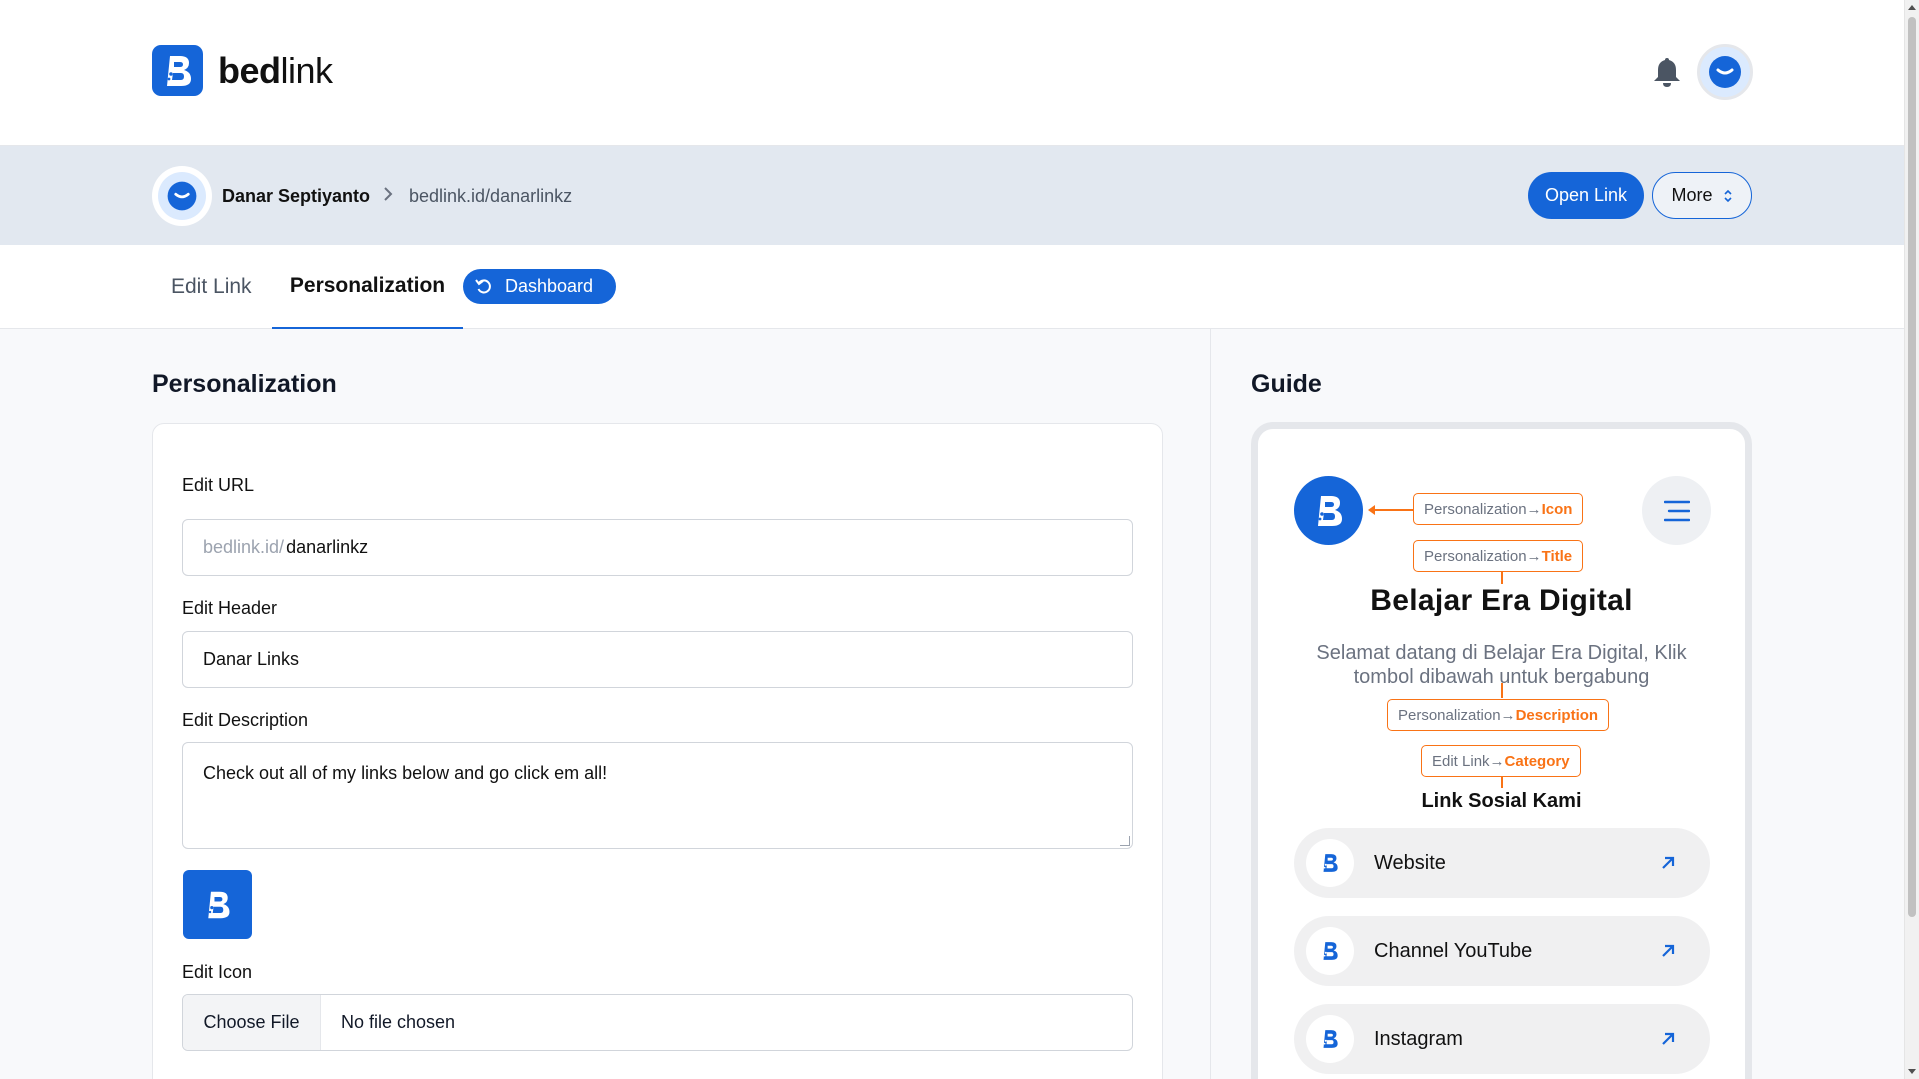 The height and width of the screenshot is (1079, 1919). What do you see at coordinates (1286, 384) in the screenshot?
I see `section-title-guide: Guide` at bounding box center [1286, 384].